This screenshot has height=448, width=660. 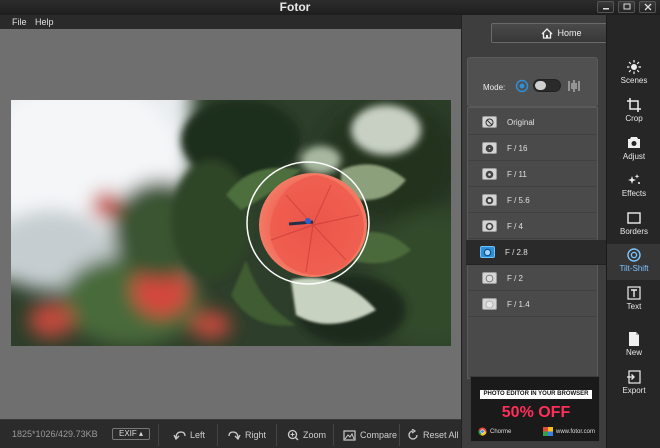 I want to click on rotate-right-label: Right, so click(x=256, y=435).